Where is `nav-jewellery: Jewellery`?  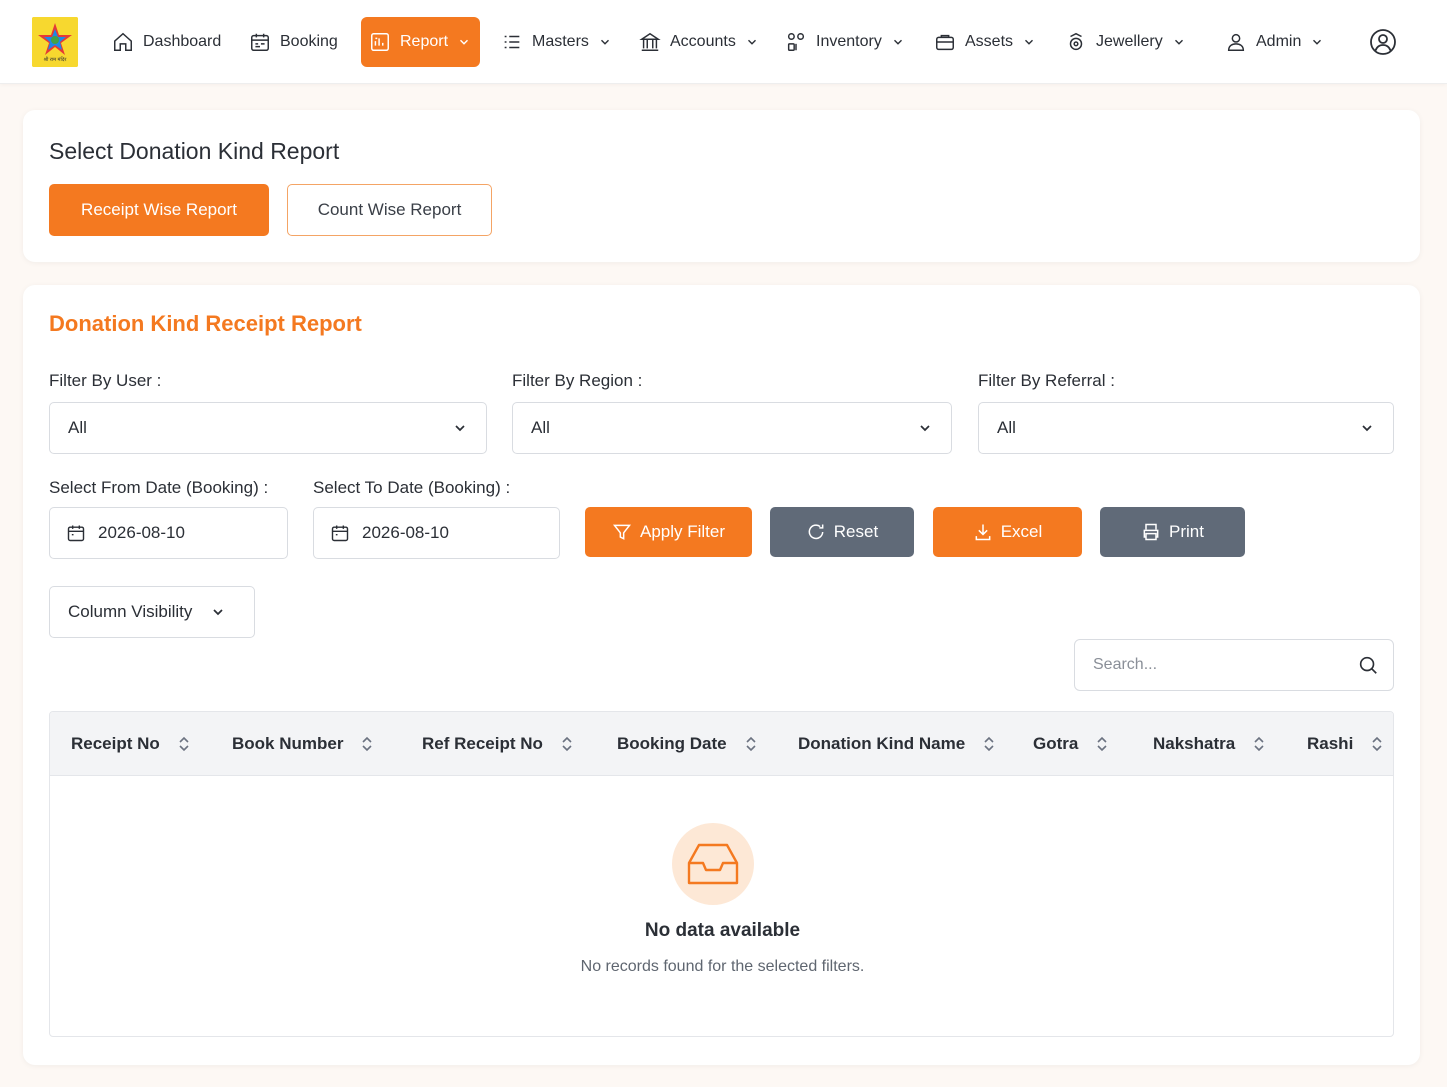 nav-jewellery: Jewellery is located at coordinates (1125, 42).